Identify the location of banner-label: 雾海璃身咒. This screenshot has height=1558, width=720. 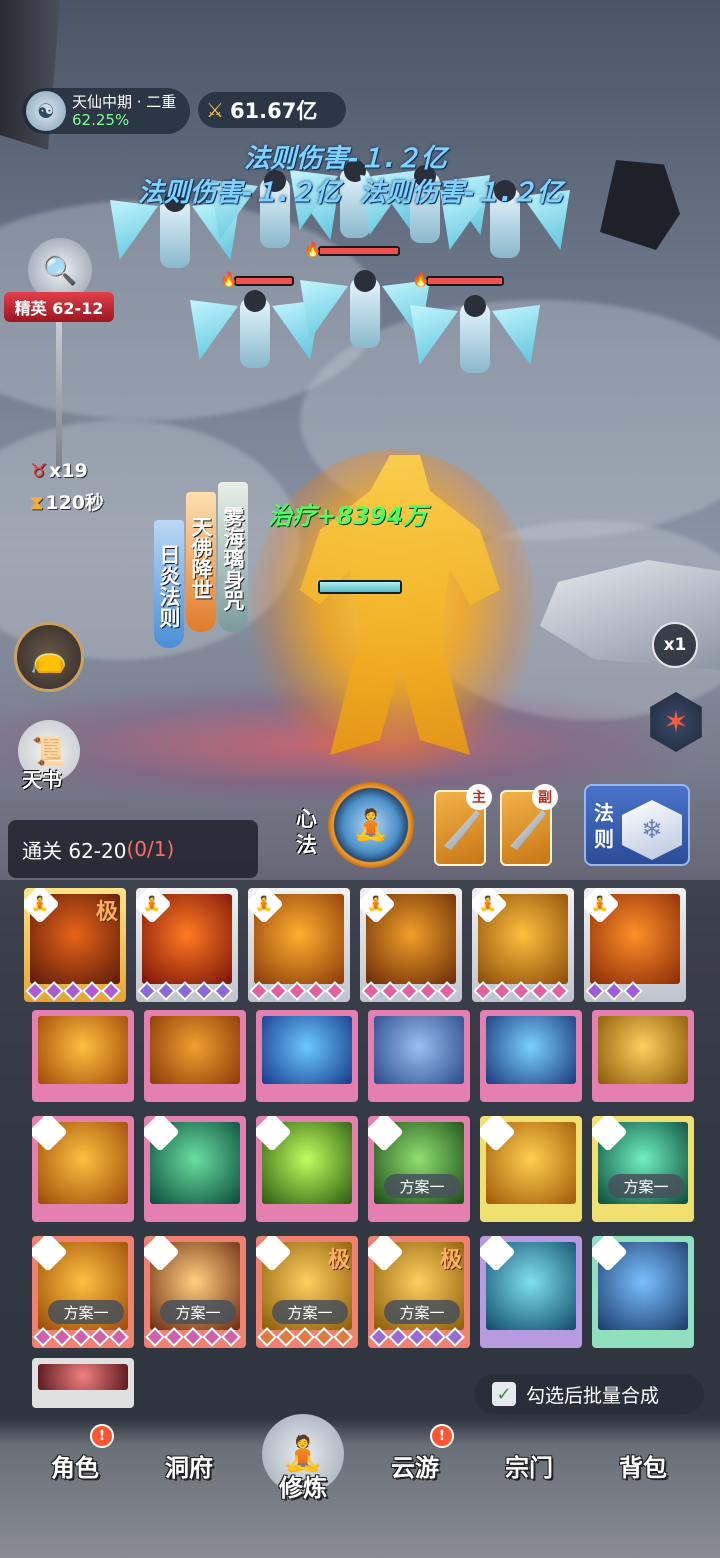
(233, 558).